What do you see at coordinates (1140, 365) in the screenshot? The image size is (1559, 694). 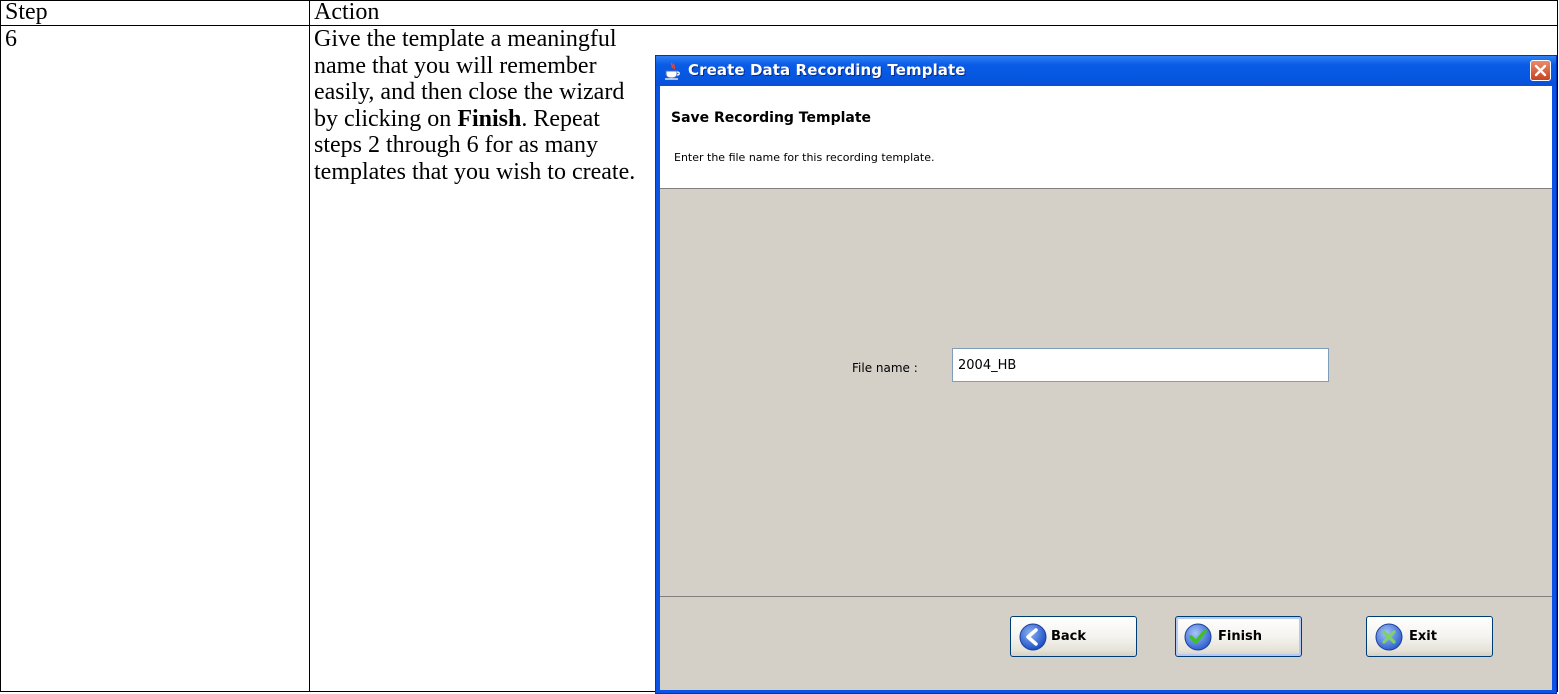 I see `file-name-input` at bounding box center [1140, 365].